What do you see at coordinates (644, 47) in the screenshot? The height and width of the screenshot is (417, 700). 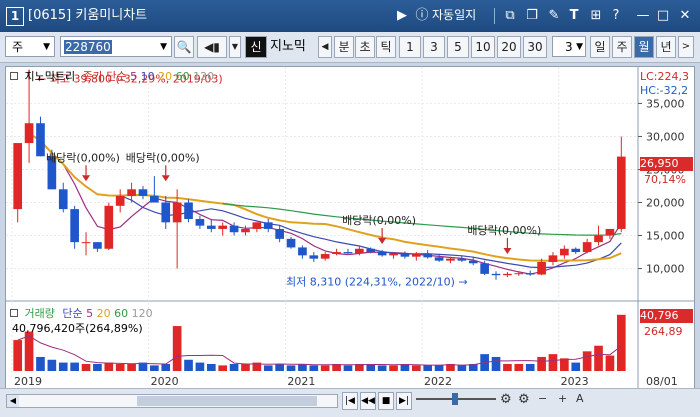 I see `btn-month: 월` at bounding box center [644, 47].